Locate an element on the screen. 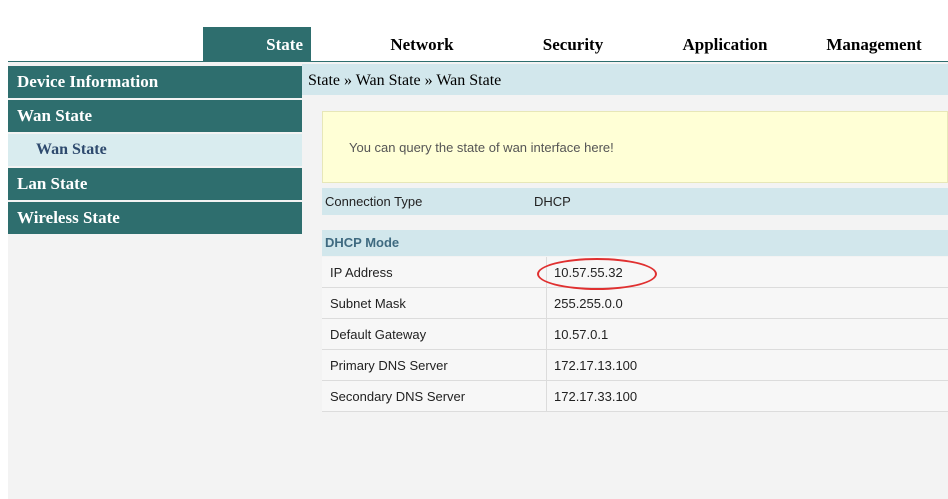 The width and height of the screenshot is (948, 499). sidebar-item-wireless-state: Wireless State is located at coordinates (155, 218).